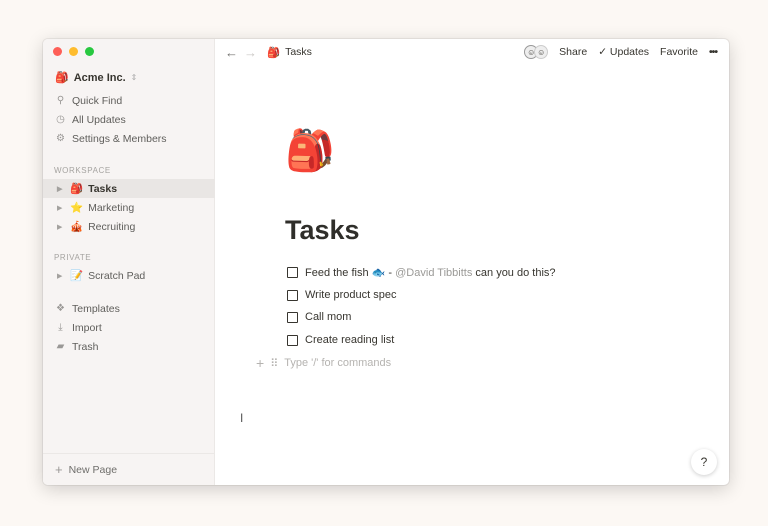 The height and width of the screenshot is (526, 768). What do you see at coordinates (60, 119) in the screenshot?
I see `clock-icon: ◷` at bounding box center [60, 119].